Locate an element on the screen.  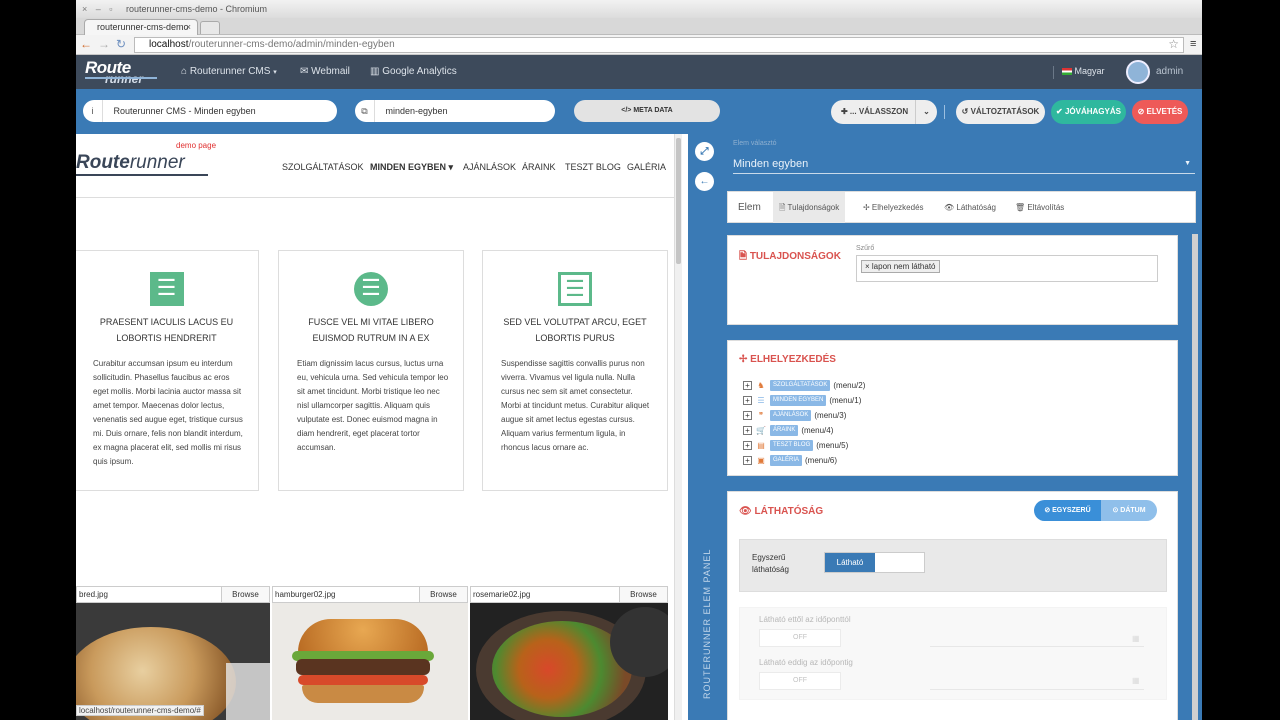
tree-item: + ♞ SZOLGÁLTATÁSOK (menu/2) is located at coordinates (804, 385).